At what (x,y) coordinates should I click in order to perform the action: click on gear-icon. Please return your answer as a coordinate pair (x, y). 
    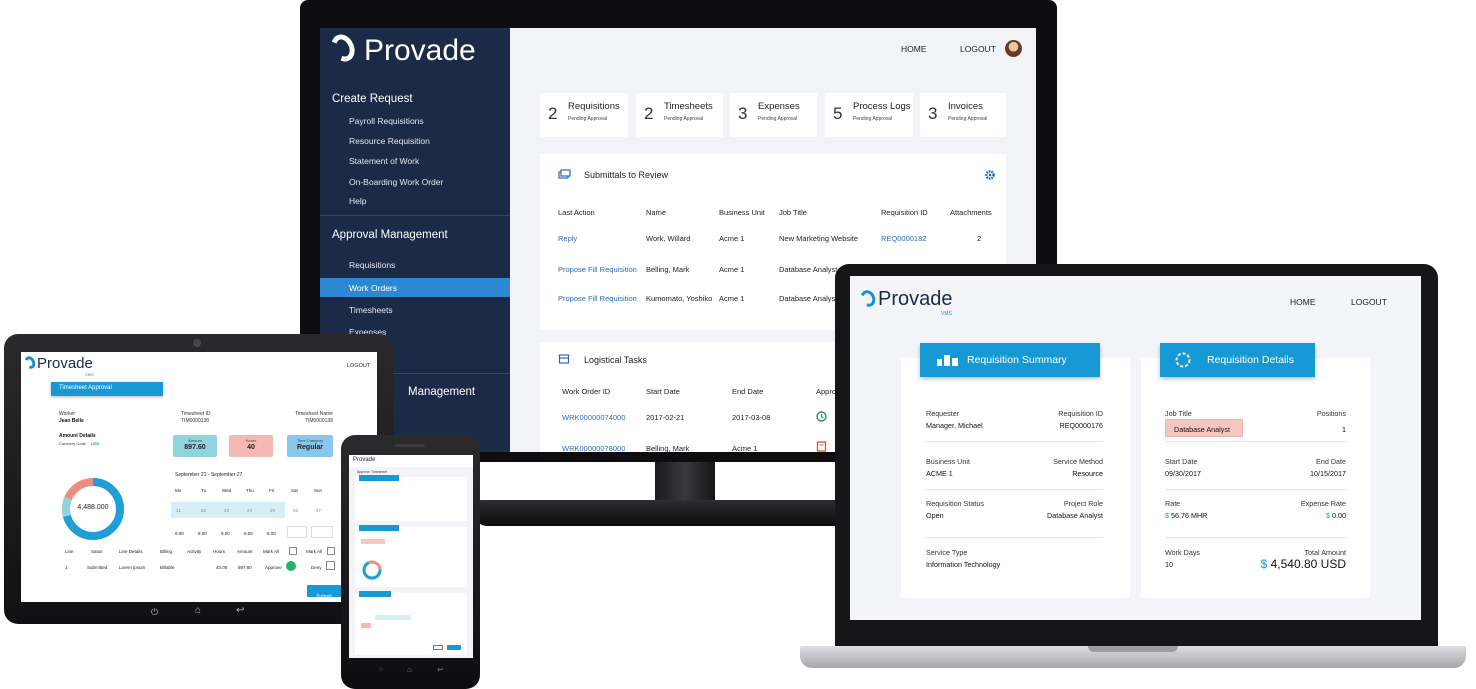
    Looking at the image, I should click on (990, 175).